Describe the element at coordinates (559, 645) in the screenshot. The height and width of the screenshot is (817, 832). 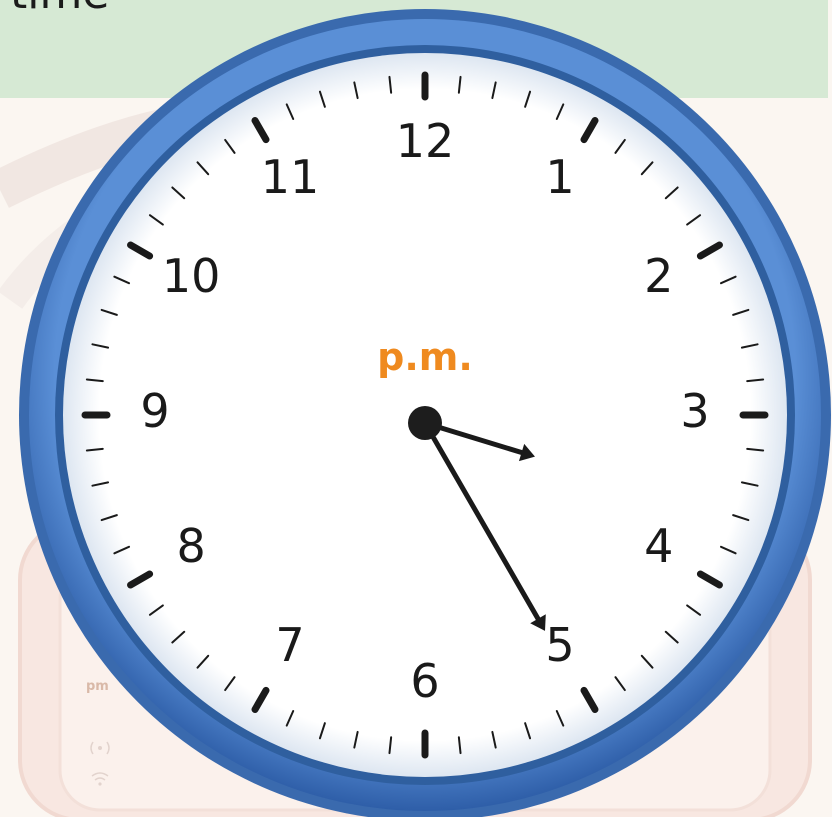
I see `numeral-5: 5` at that location.